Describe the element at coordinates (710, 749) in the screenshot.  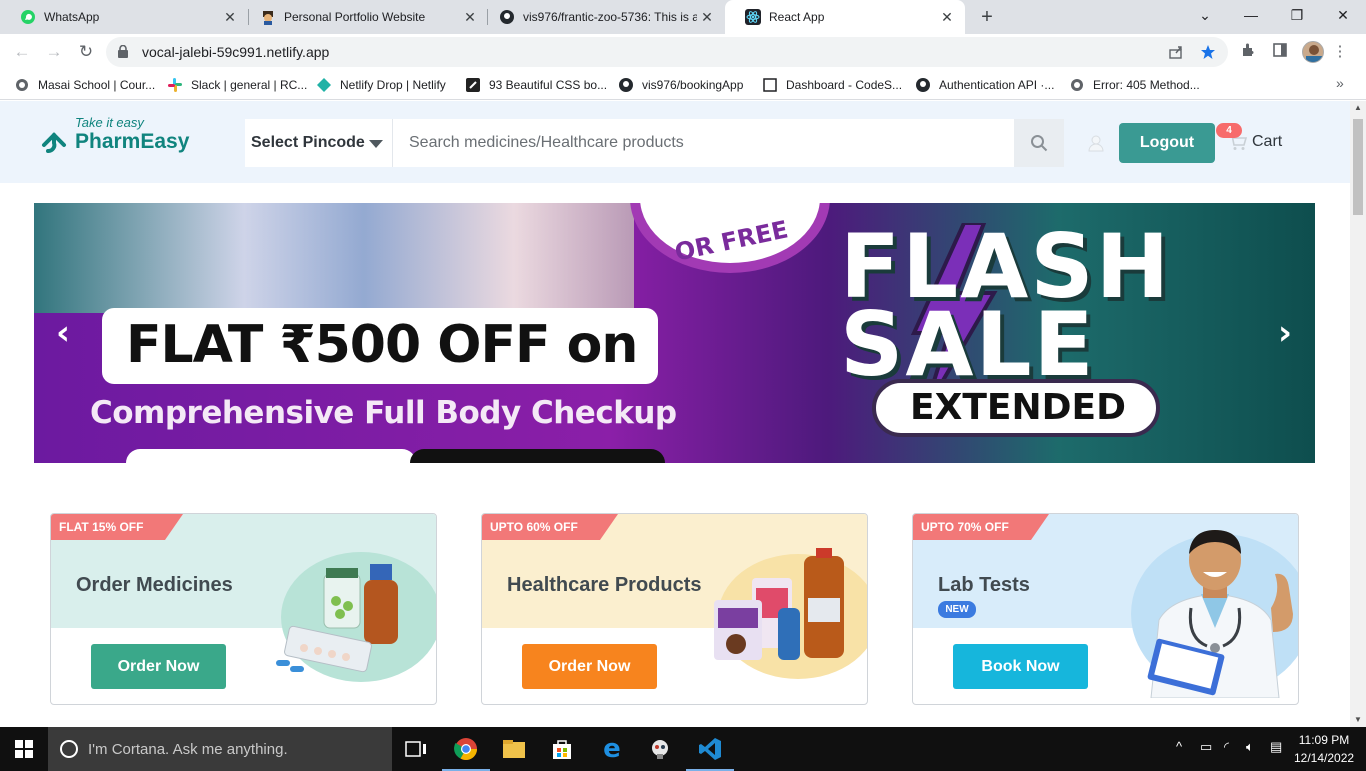
I see `vscode-icon` at that location.